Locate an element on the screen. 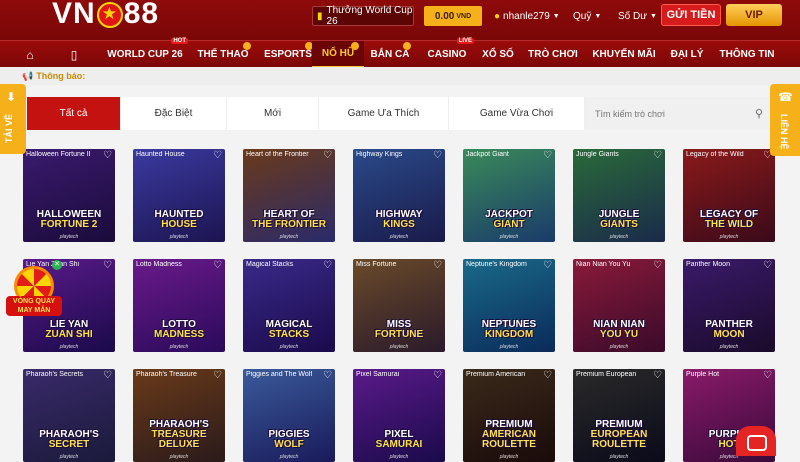 The image size is (800, 462). nav-item: ĐẠI LÝ is located at coordinates (687, 54).